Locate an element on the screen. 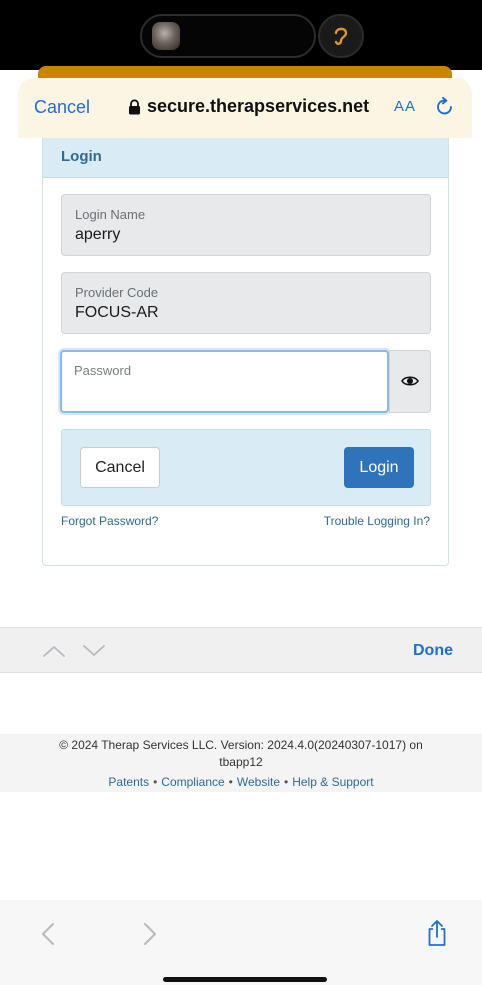 The height and width of the screenshot is (985, 482). password-placeholder: Password is located at coordinates (103, 370).